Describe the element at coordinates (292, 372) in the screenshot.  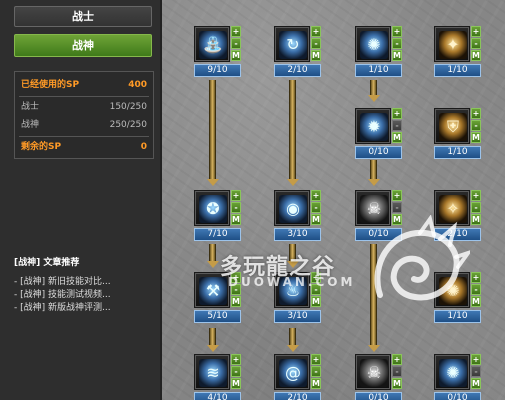
I see `skill-icon-frame: @` at that location.